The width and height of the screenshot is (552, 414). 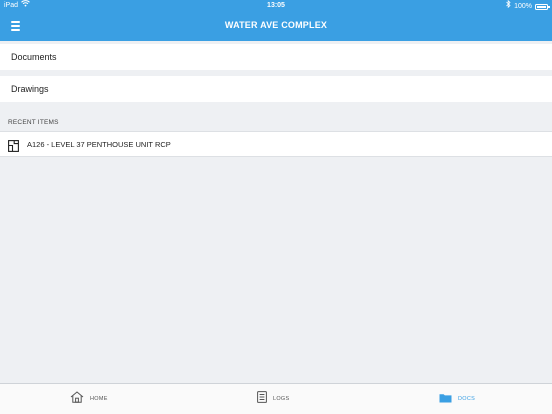 I want to click on battery-icon, so click(x=542, y=6).